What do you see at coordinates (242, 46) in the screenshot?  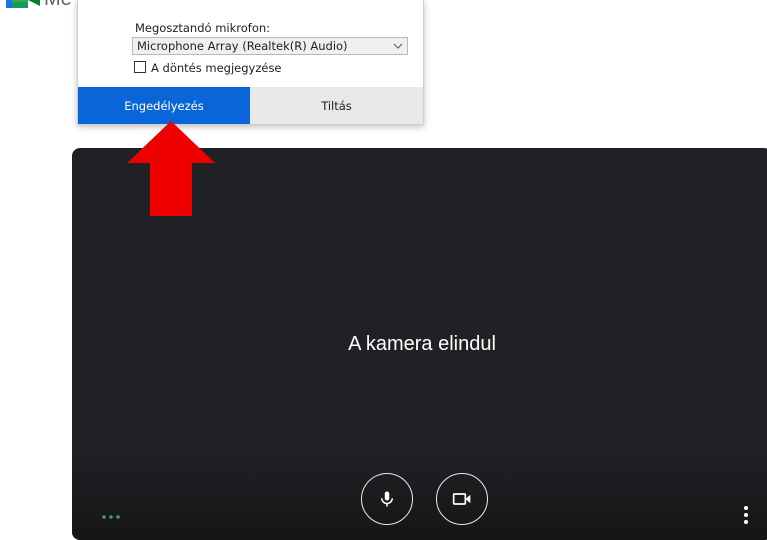 I see `mic-select-value: Microphone Array (Realtek(R) Audio)` at bounding box center [242, 46].